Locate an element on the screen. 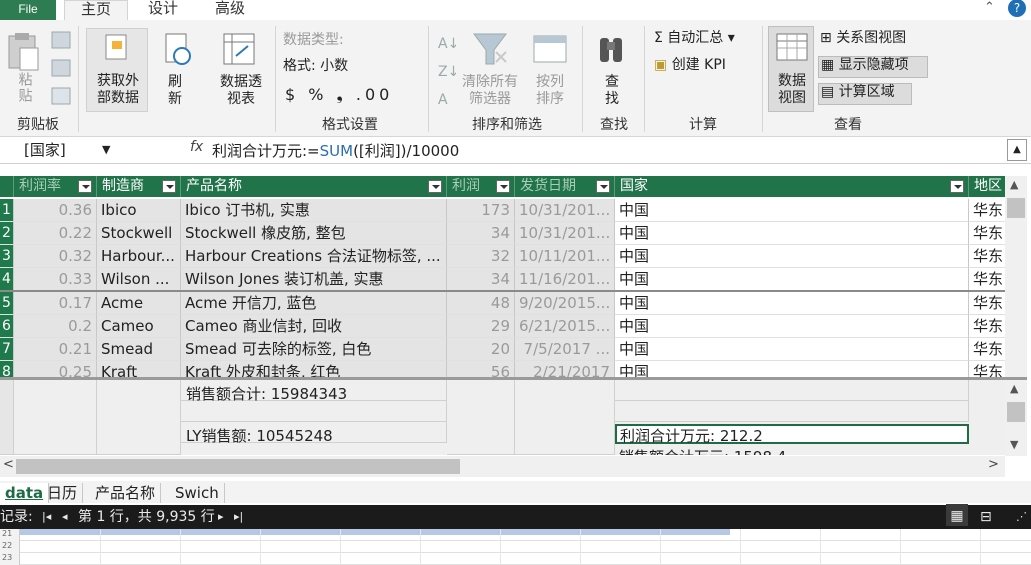 Image resolution: width=1031 pixels, height=565 pixels. cell-profit-rate: 0.17 is located at coordinates (55, 303).